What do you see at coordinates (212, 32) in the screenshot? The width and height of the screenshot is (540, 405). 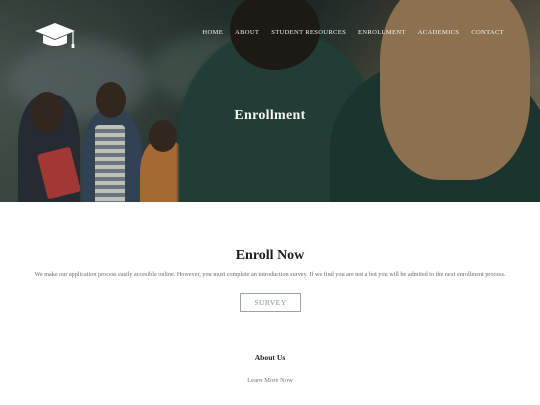 I see `nav-home: HOME` at bounding box center [212, 32].